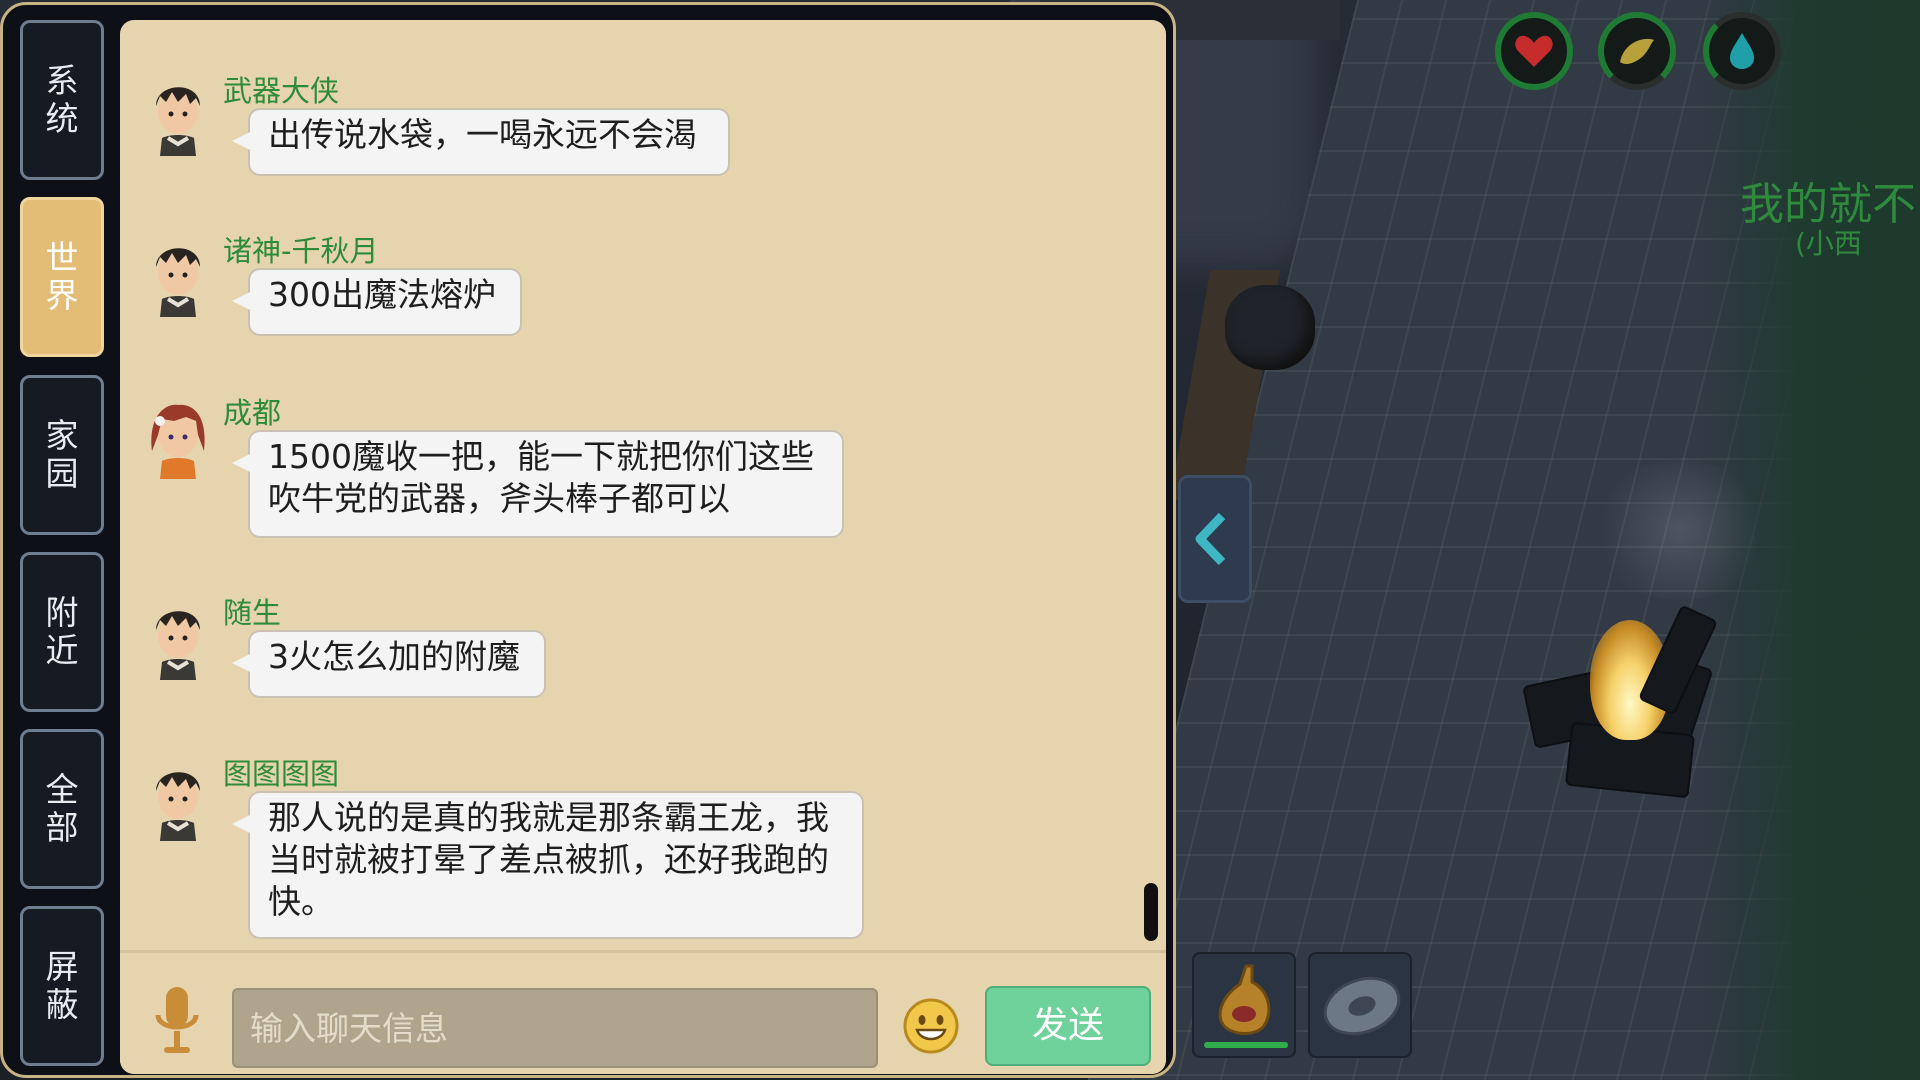 The height and width of the screenshot is (1080, 1920). I want to click on tab-home: 家园, so click(62, 455).